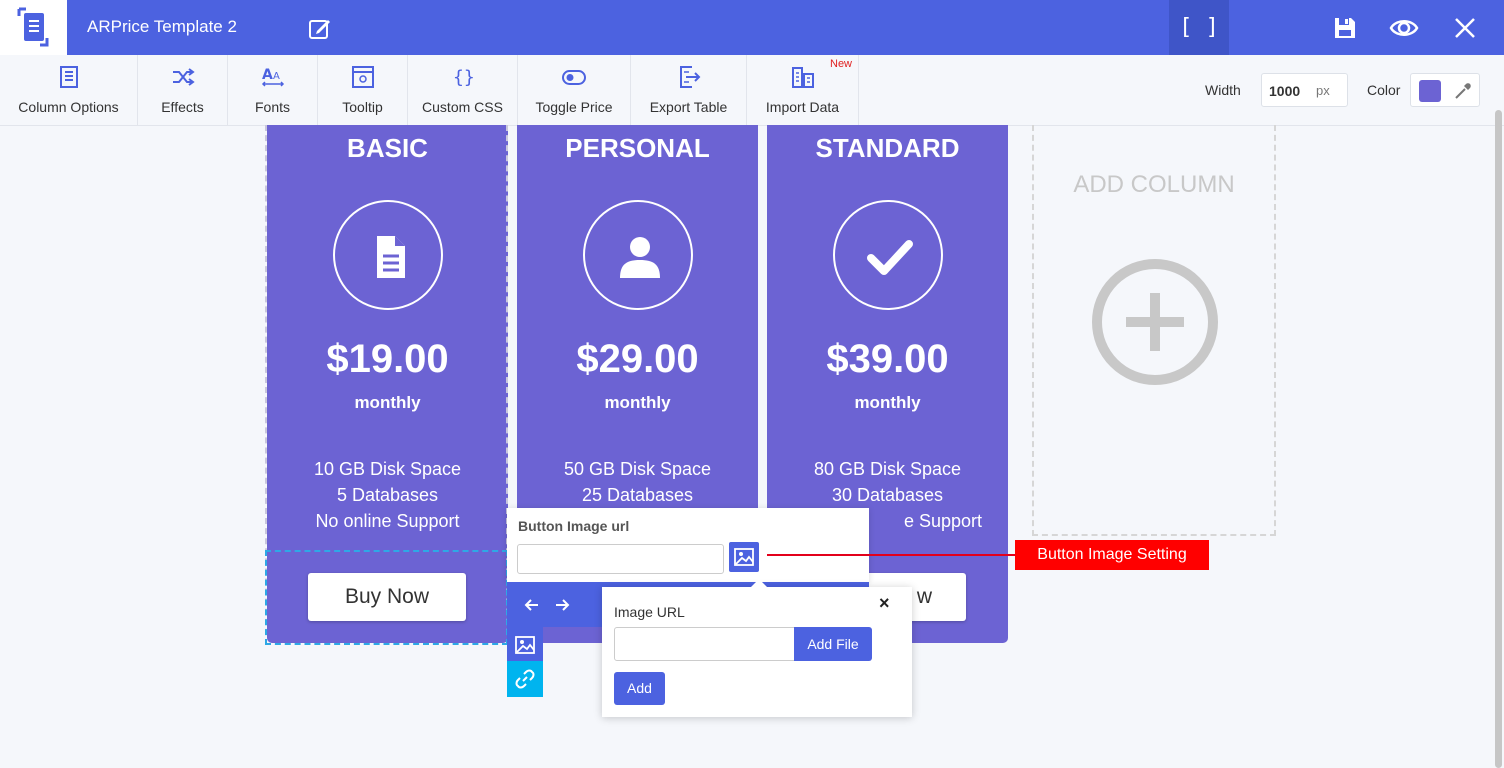 This screenshot has width=1504, height=768. I want to click on button-image-popup: Button Image url, so click(688, 545).